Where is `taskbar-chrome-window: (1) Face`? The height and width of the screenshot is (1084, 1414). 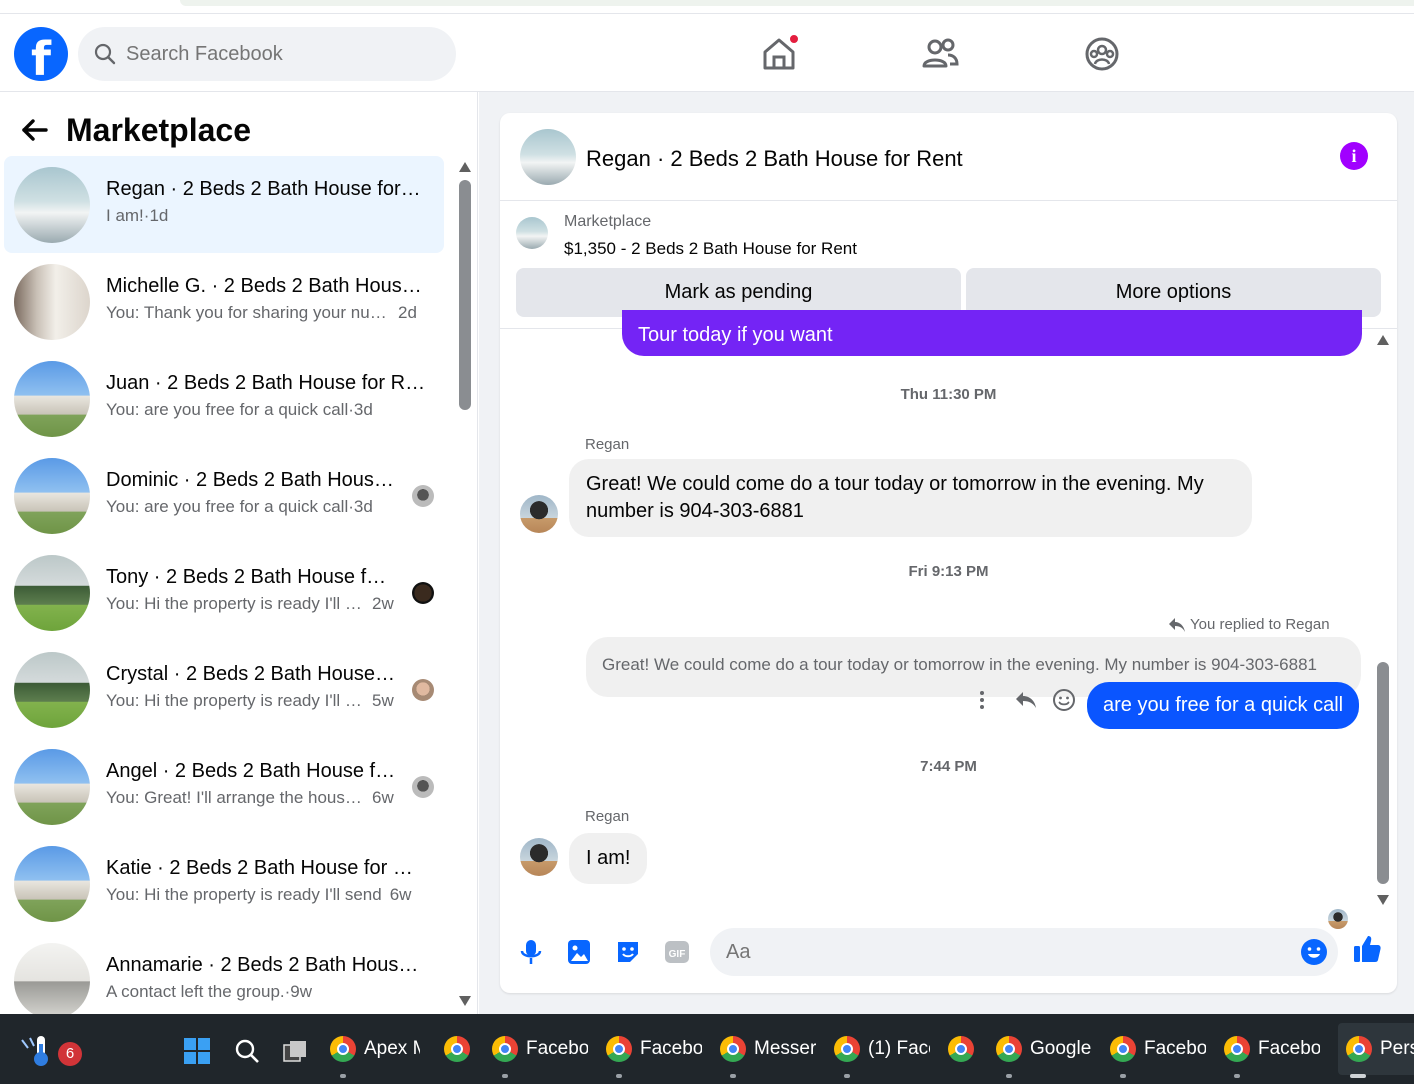
taskbar-chrome-window: (1) Face is located at coordinates (882, 1049).